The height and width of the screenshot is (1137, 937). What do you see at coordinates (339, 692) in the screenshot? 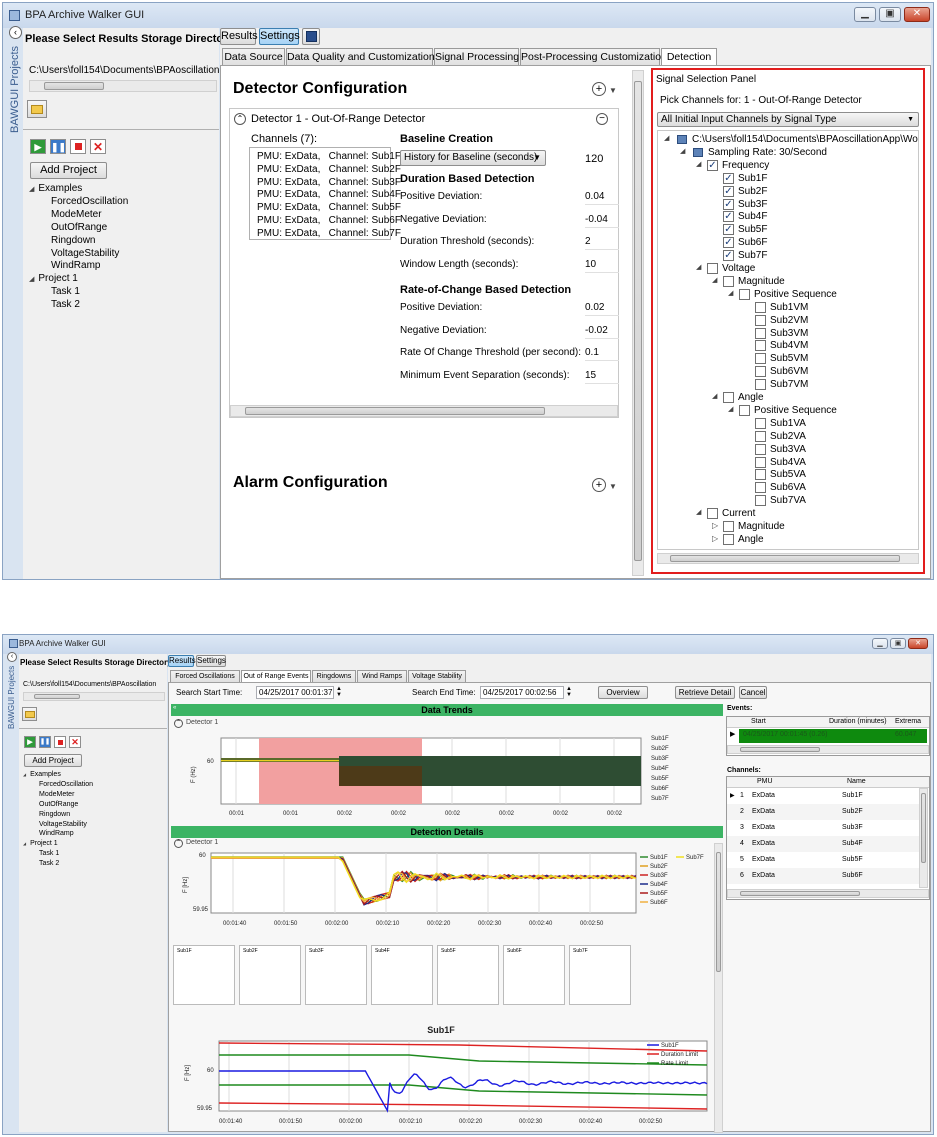
I see `start-spinner-icon: ▲ ▼` at bounding box center [339, 692].